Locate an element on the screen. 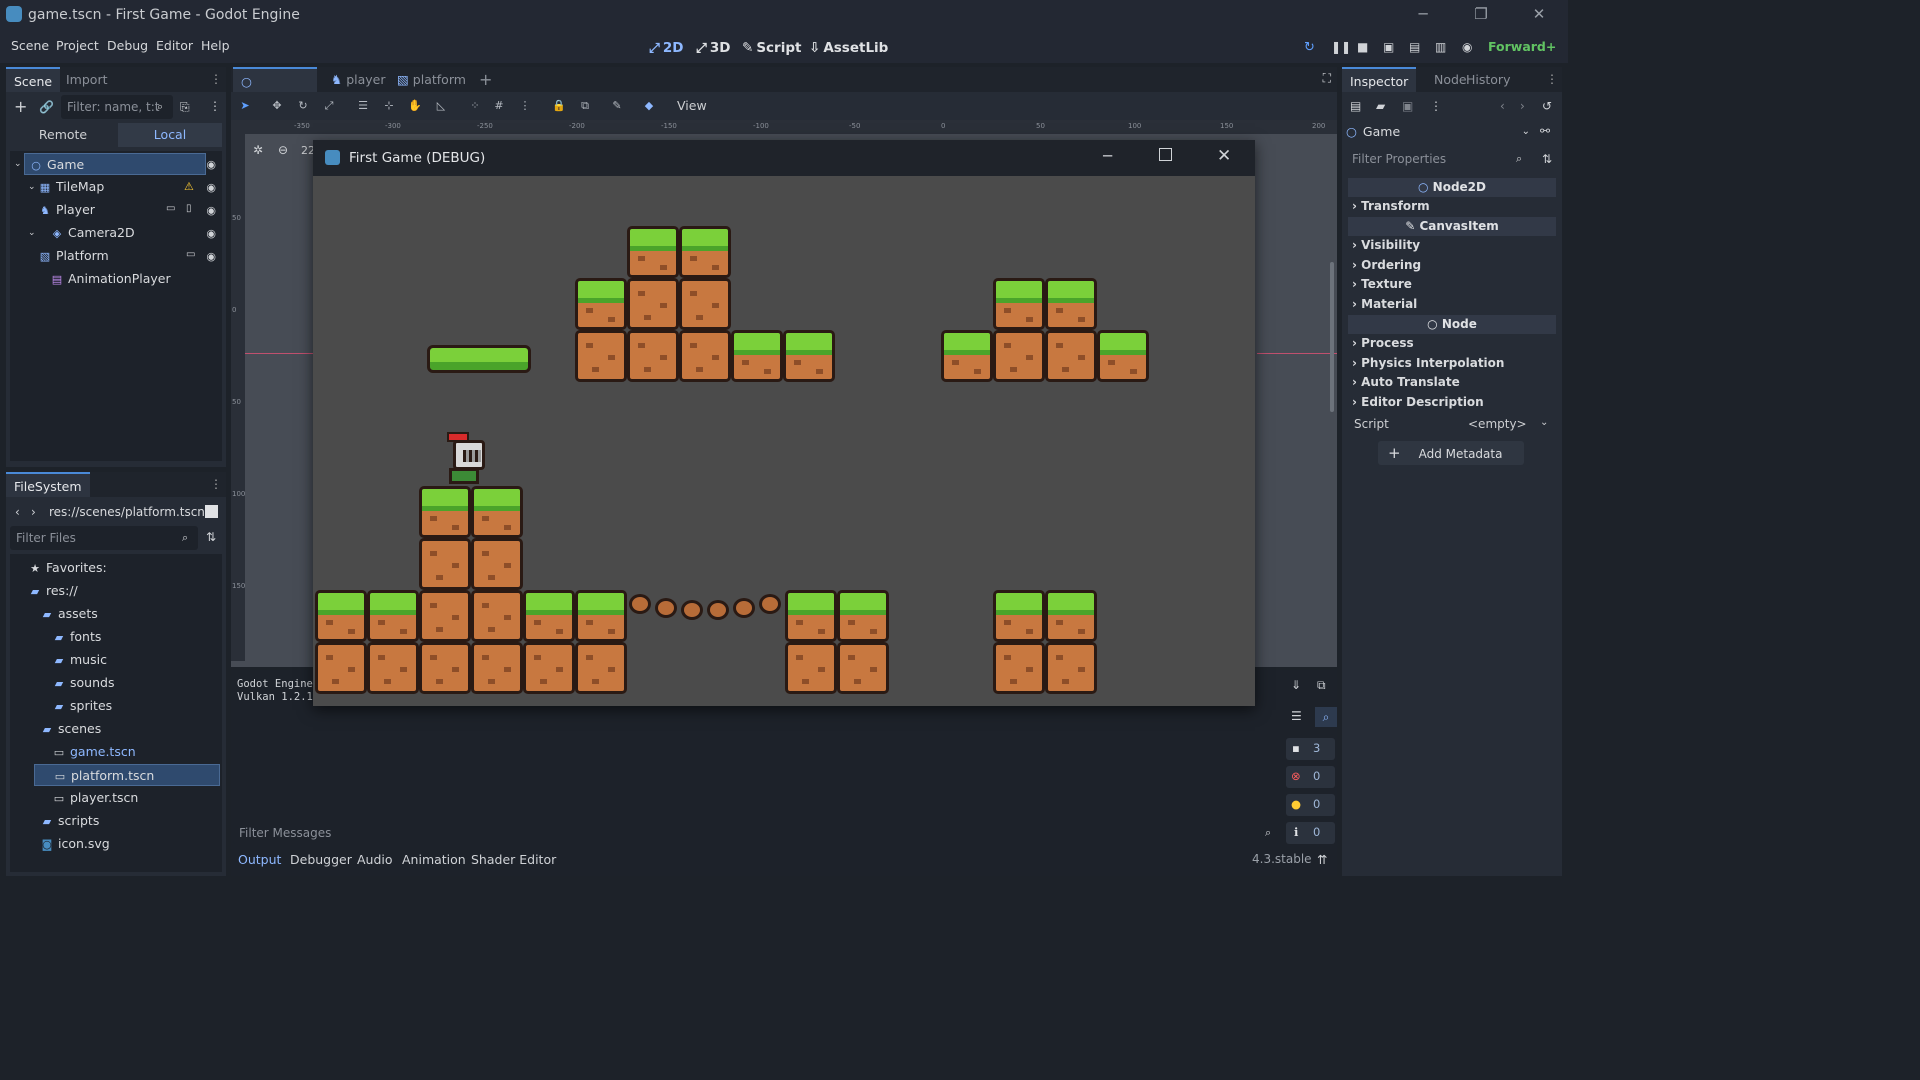 The height and width of the screenshot is (1080, 1920). stop-icon: ■ is located at coordinates (1362, 47).